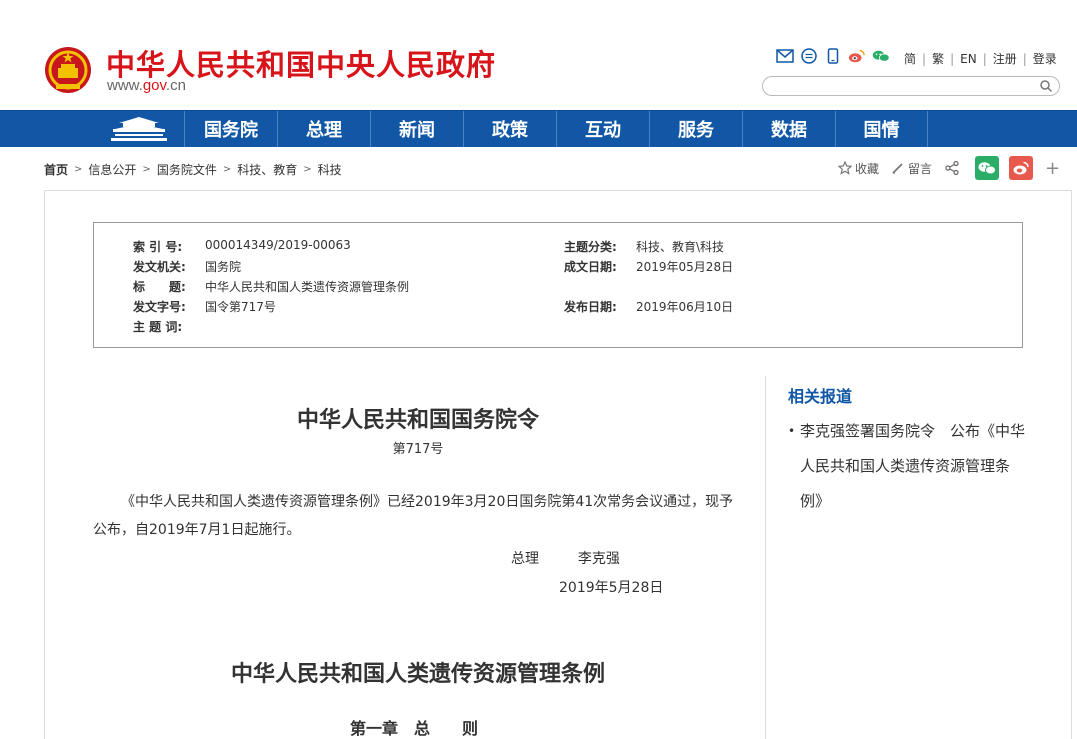 This screenshot has height=739, width=1077. I want to click on info-docno-label: 发文字号:, so click(159, 307).